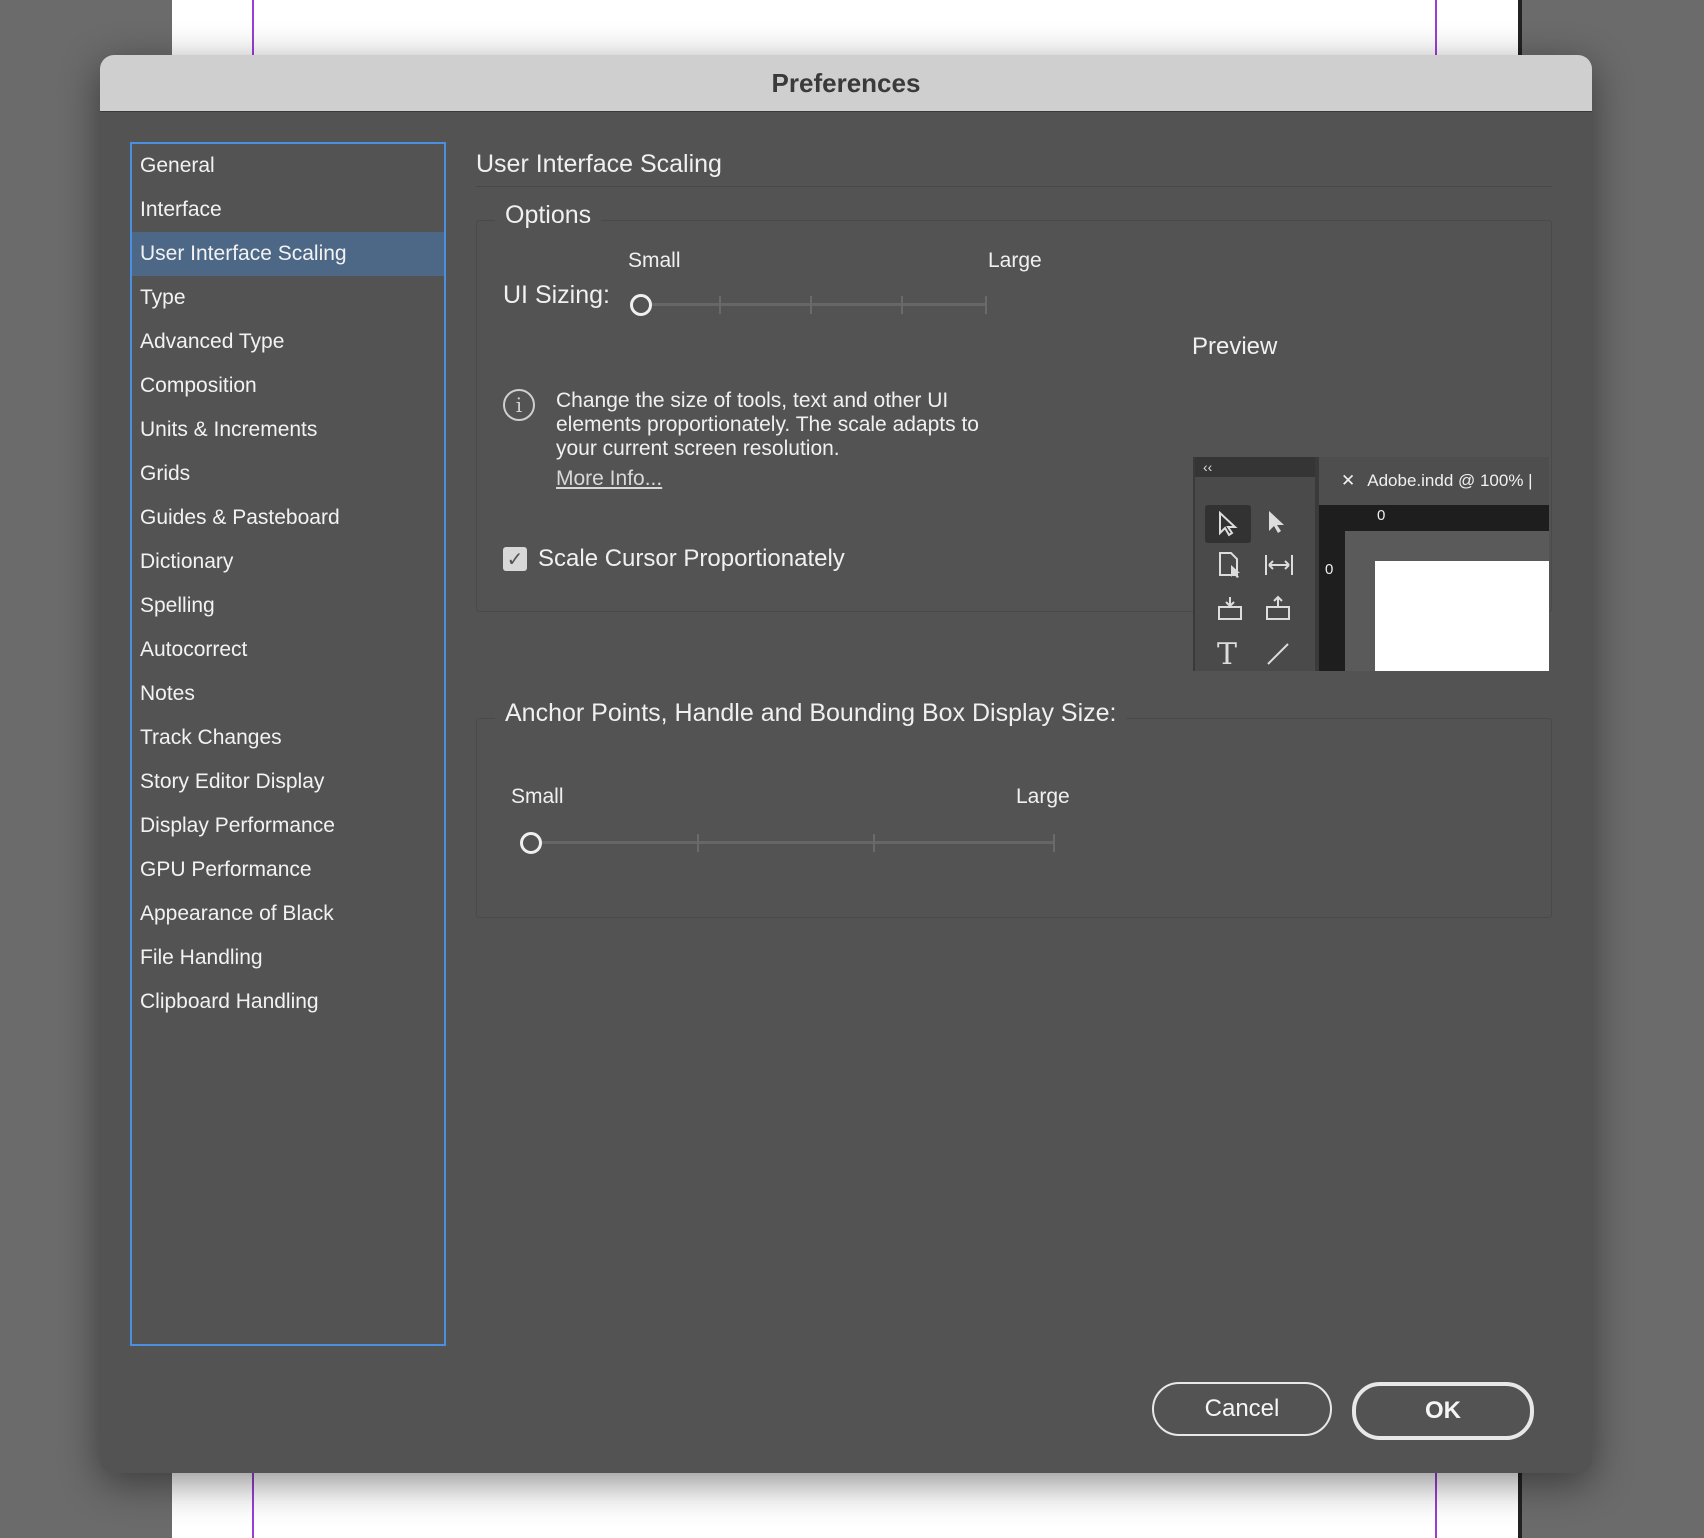  I want to click on anchor-small-label: Small, so click(537, 796).